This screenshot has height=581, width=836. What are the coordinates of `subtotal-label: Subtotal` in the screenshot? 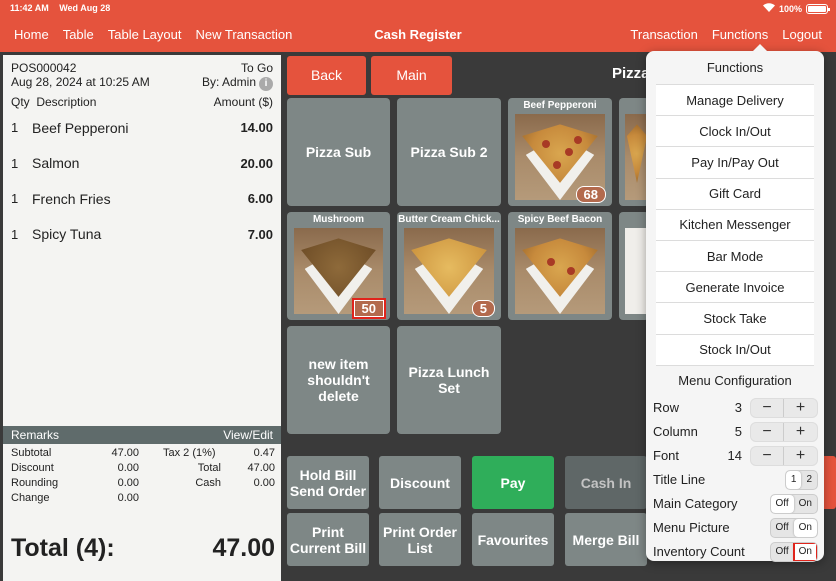 It's located at (31, 453).